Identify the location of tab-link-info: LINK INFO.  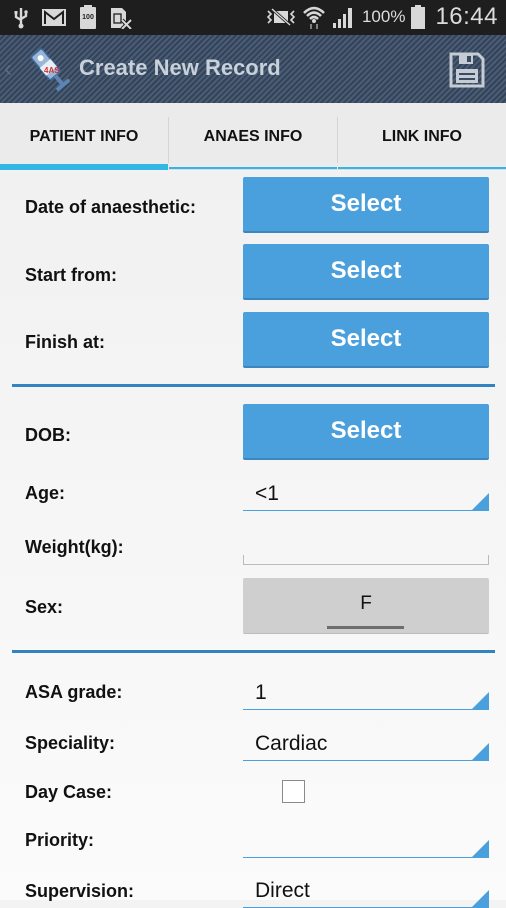
(422, 136).